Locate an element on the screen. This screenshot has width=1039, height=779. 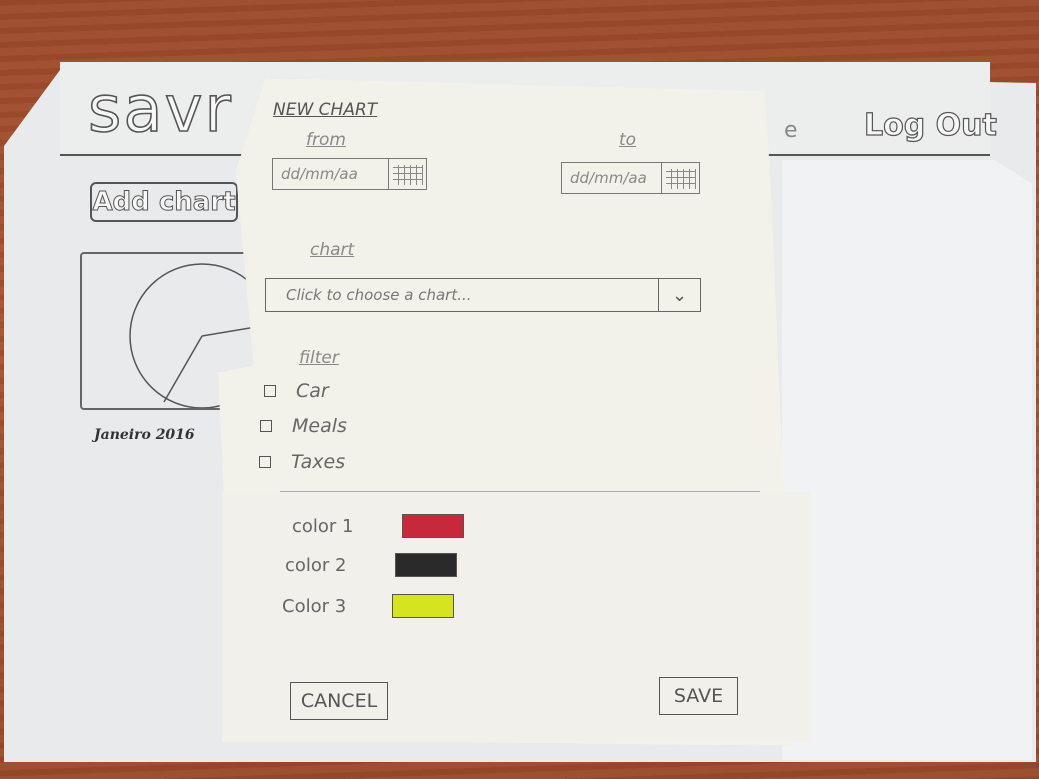
app-logo: savr is located at coordinates (160, 110).